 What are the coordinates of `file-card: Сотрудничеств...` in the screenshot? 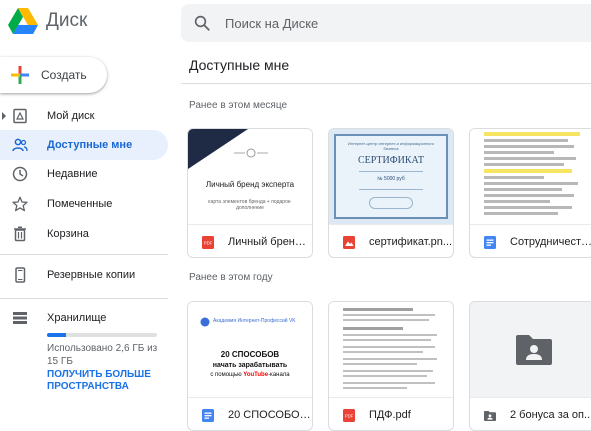 It's located at (530, 193).